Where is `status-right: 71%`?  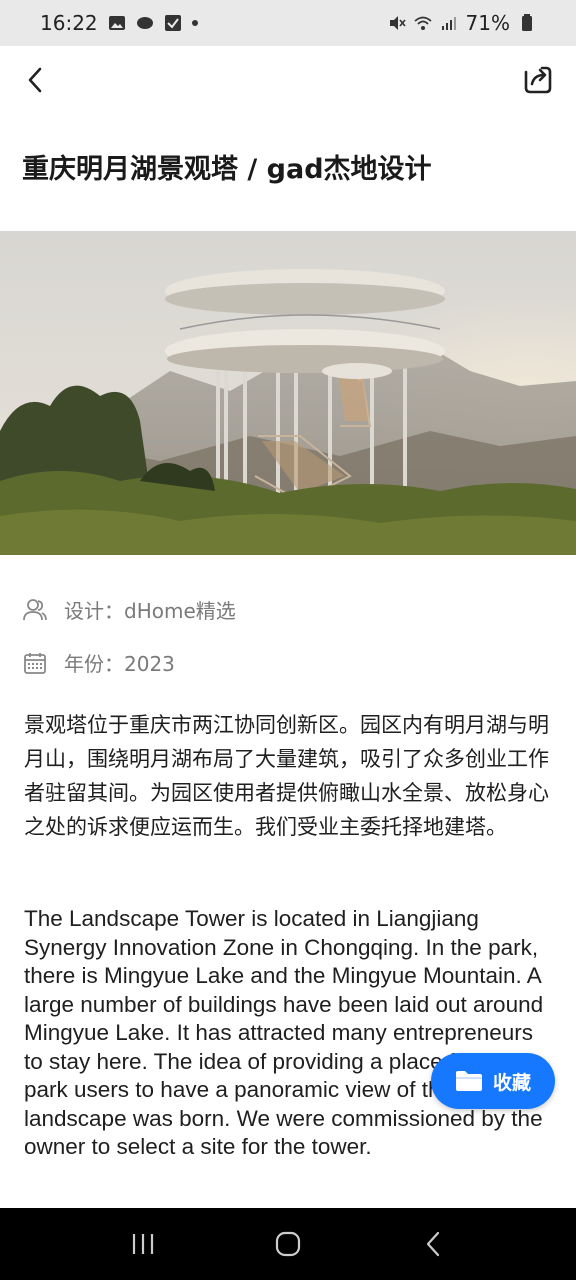
status-right: 71% is located at coordinates (462, 23).